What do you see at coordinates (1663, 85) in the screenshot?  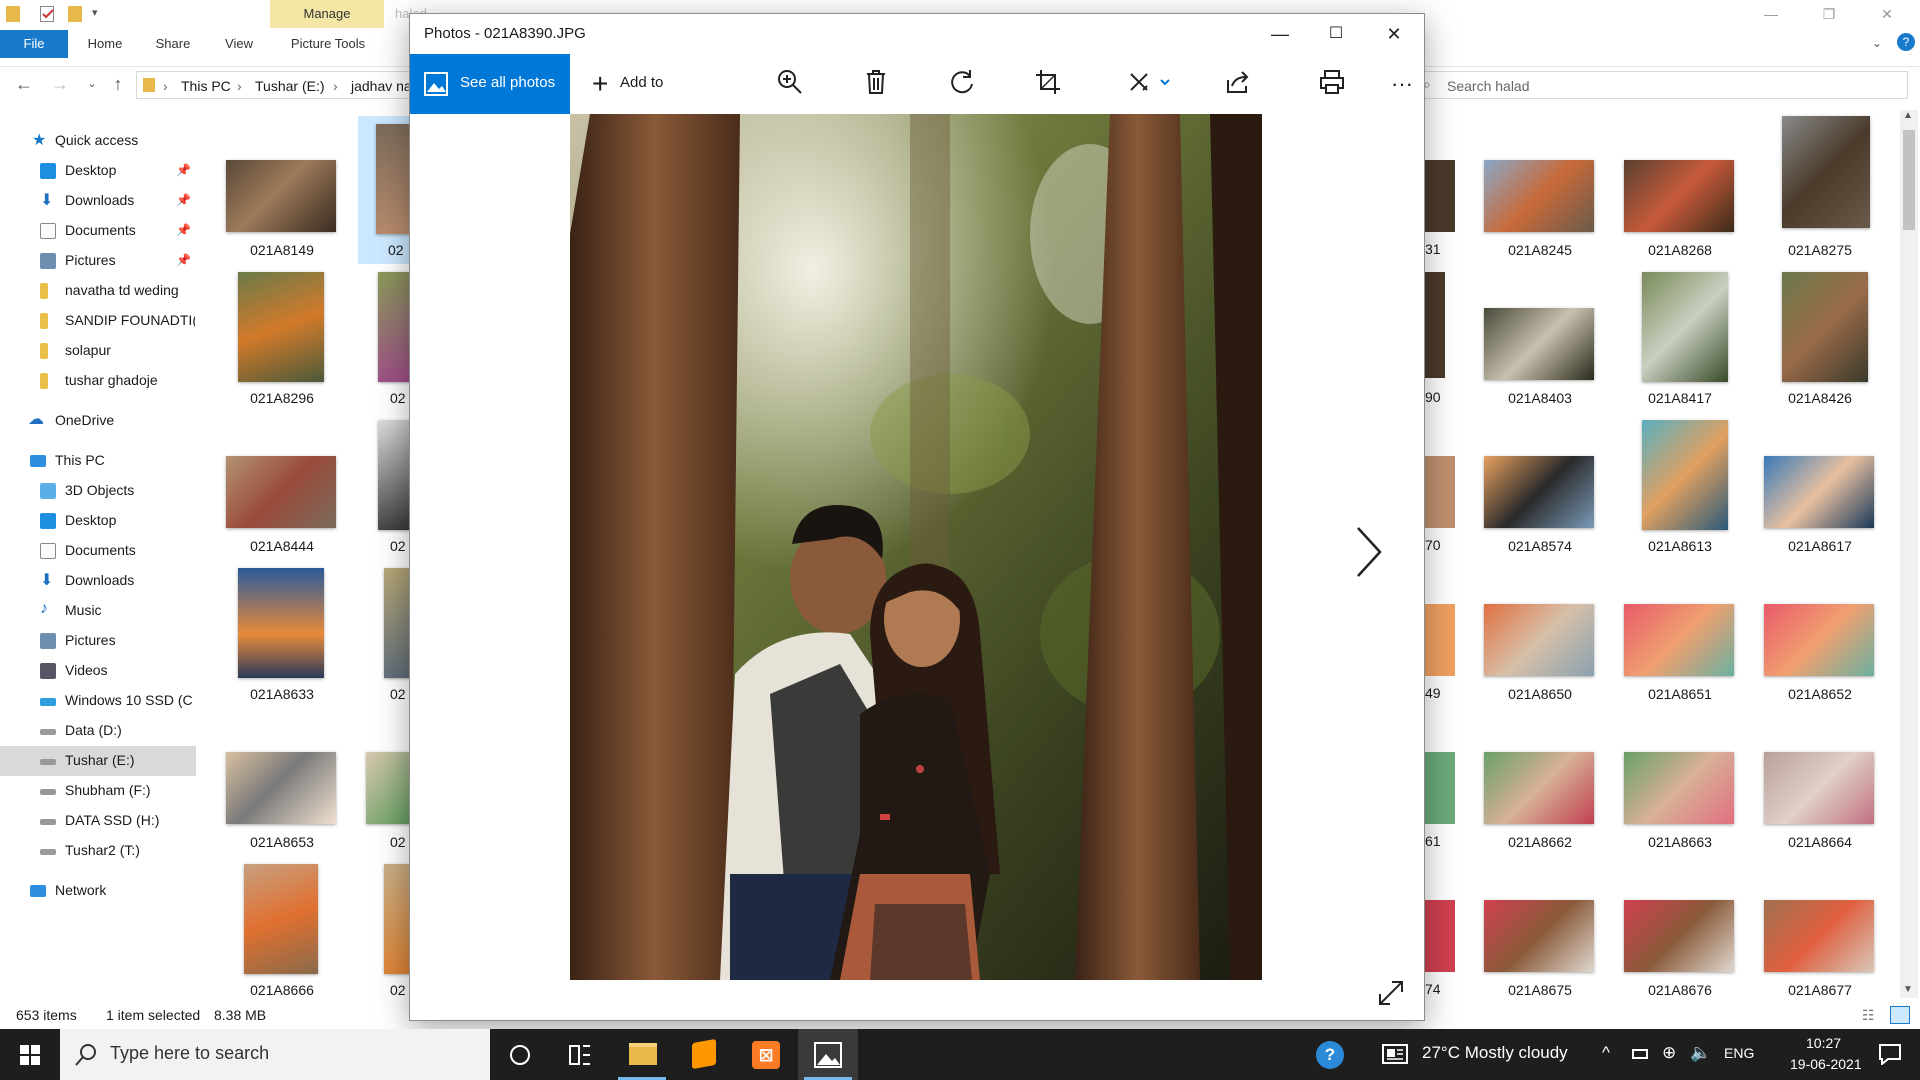 I see `search-input: ⌕ Search halad` at bounding box center [1663, 85].